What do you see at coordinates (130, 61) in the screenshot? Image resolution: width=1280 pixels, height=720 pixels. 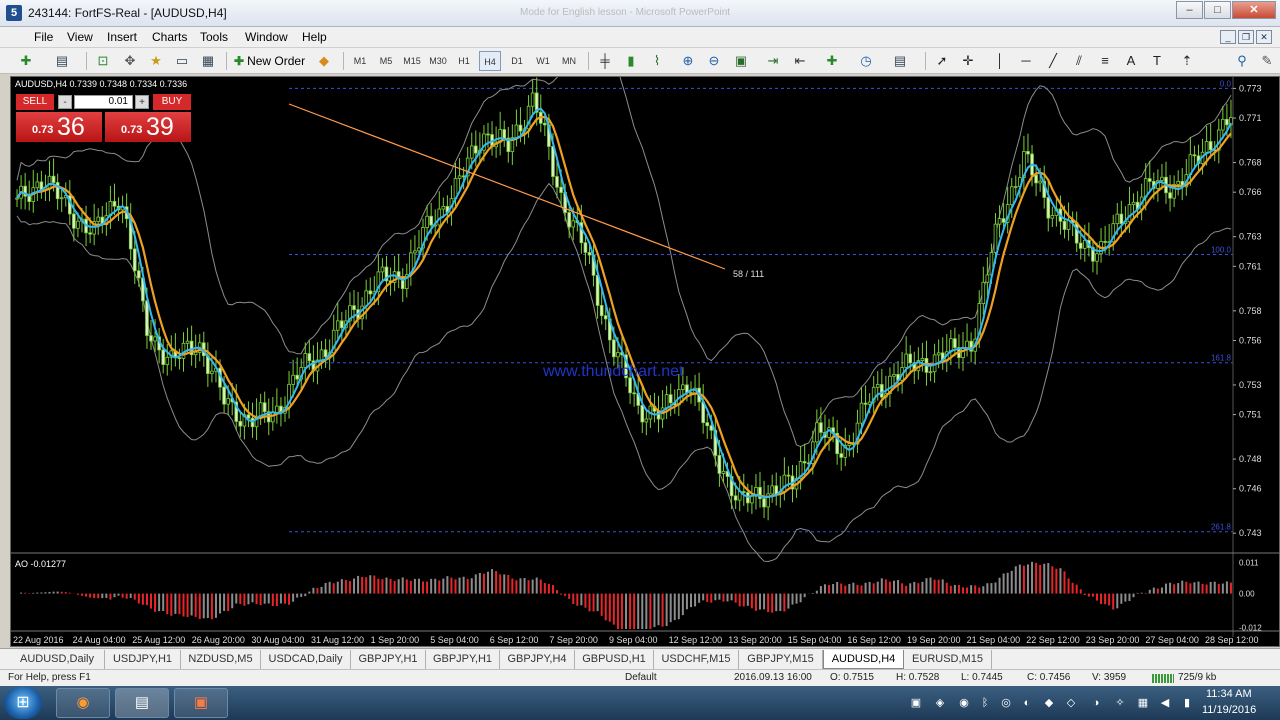 I see `data-window-icon: ✥` at bounding box center [130, 61].